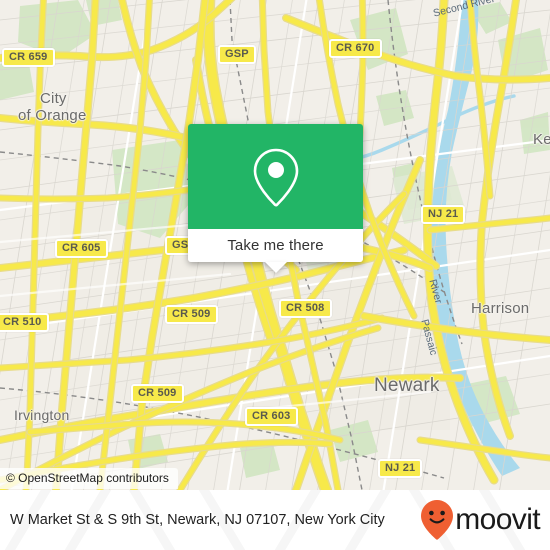  What do you see at coordinates (275, 267) in the screenshot?
I see `popup-pointer-tail` at bounding box center [275, 267].